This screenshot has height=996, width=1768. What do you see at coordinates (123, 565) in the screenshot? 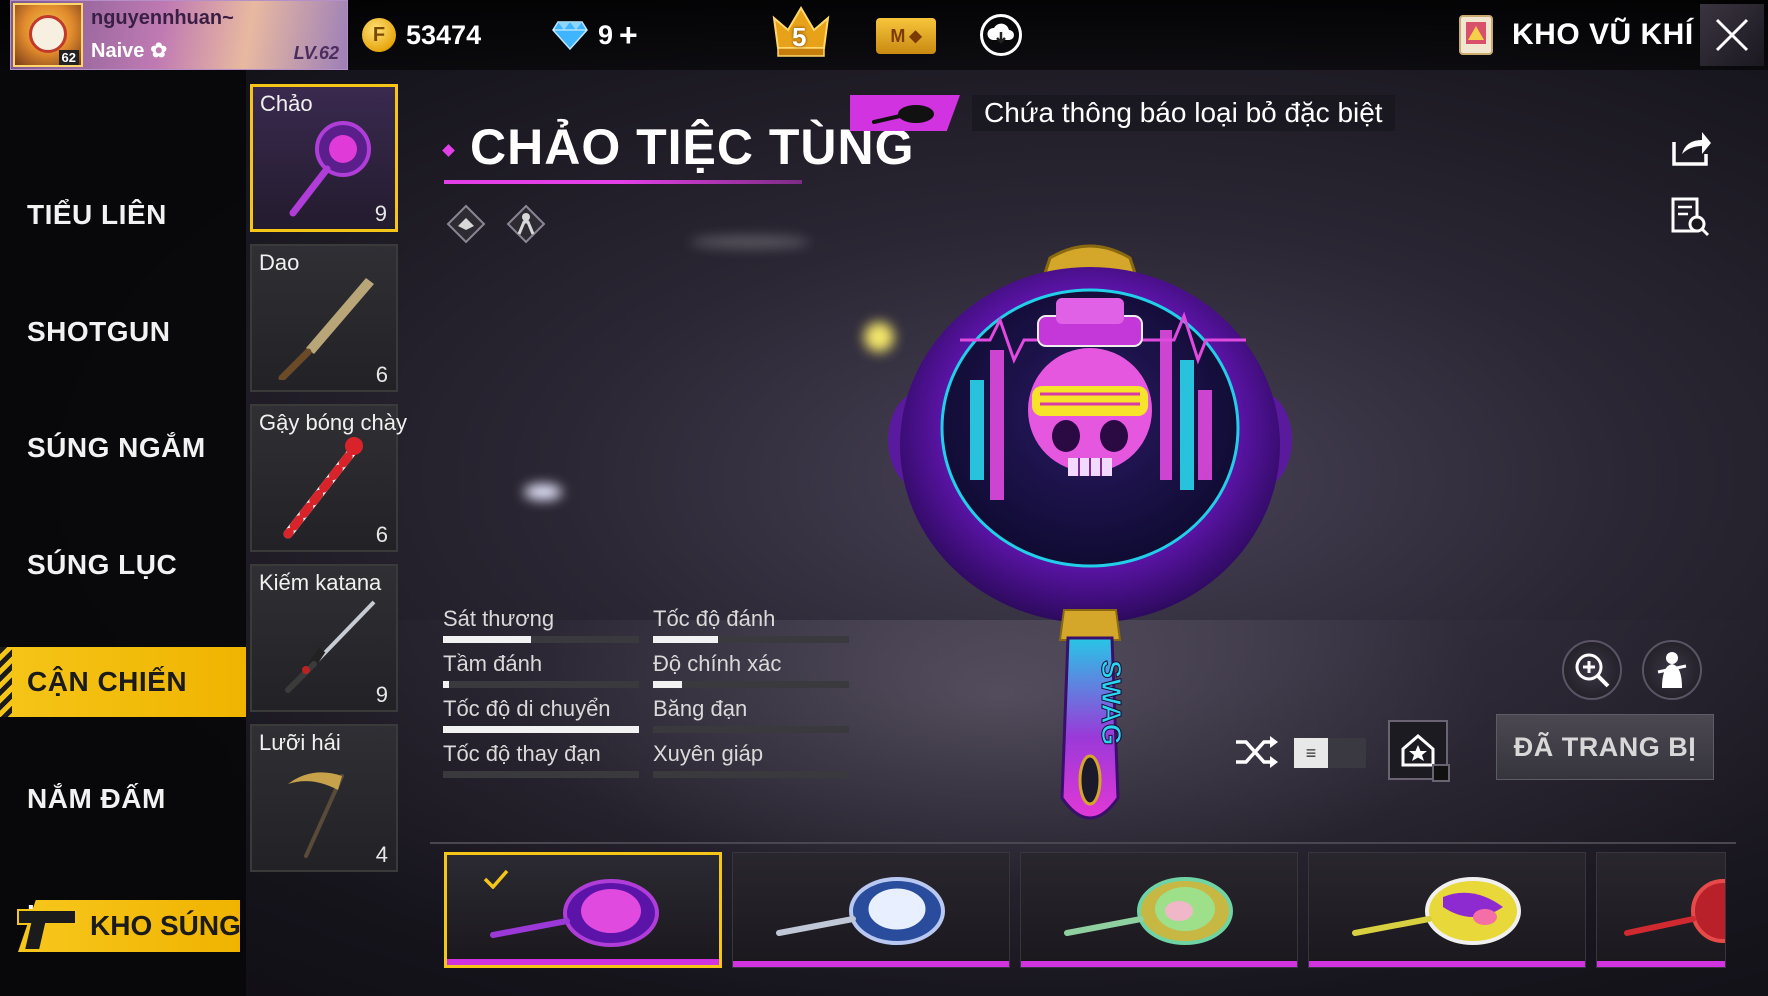
I see `category-sung-luc: SÚNG LỤC` at bounding box center [123, 565].